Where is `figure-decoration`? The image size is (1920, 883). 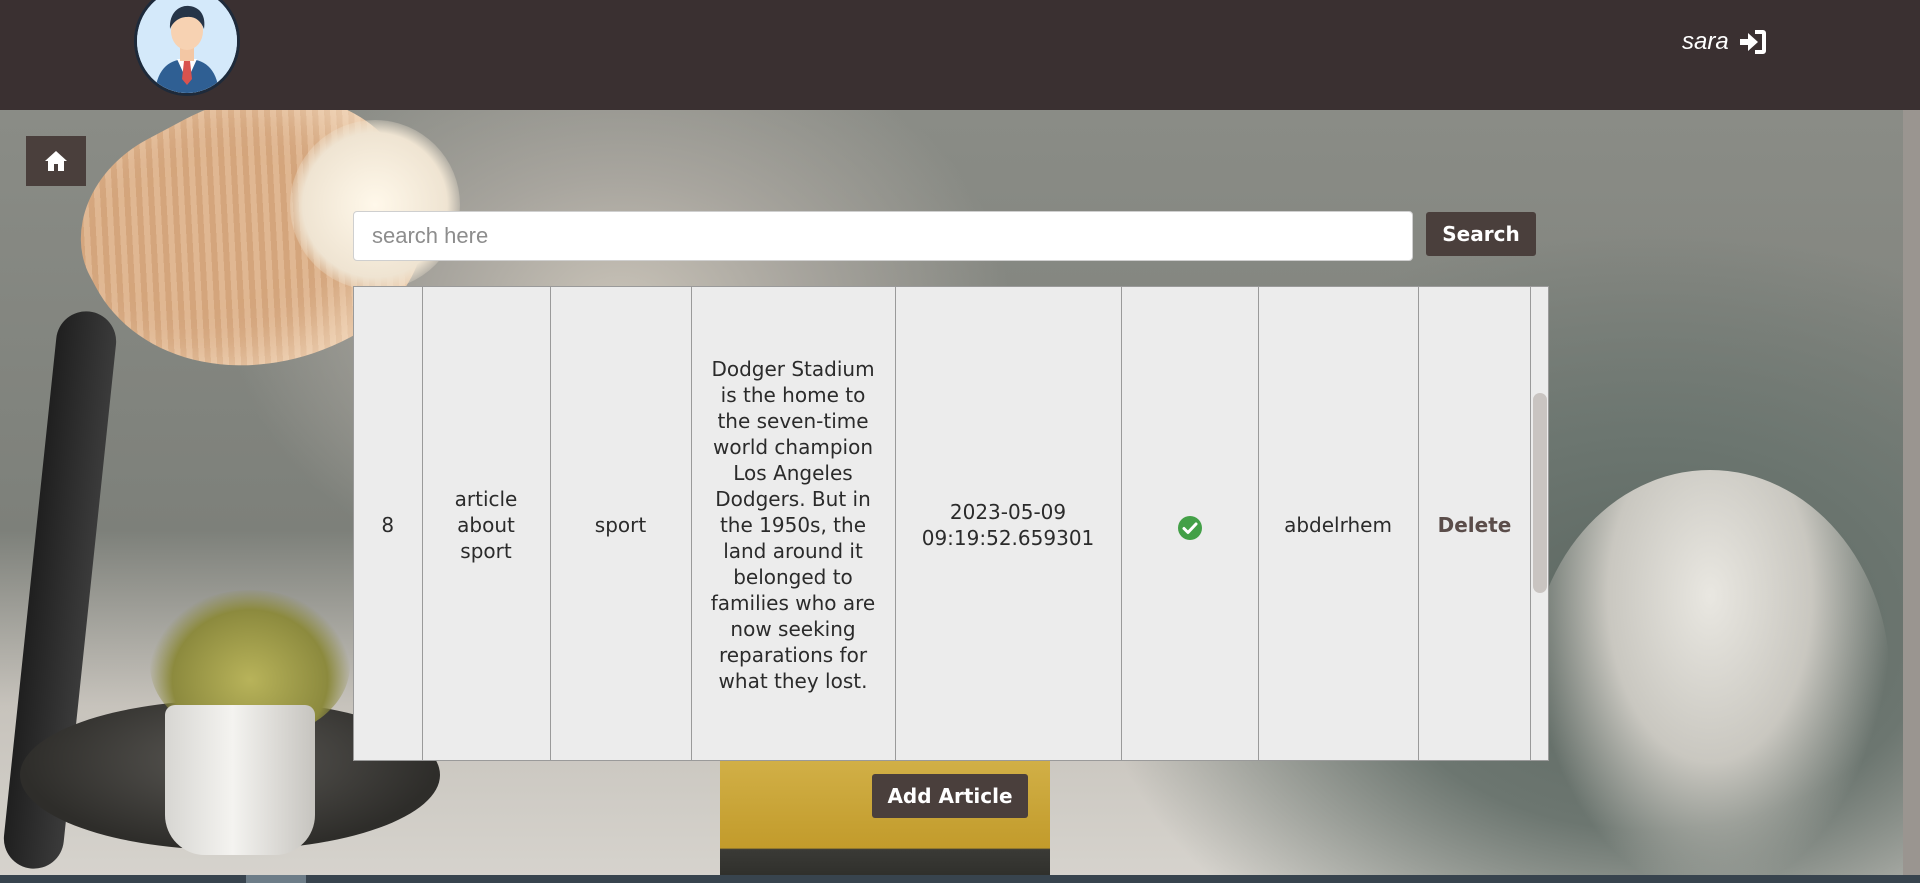 figure-decoration is located at coordinates (1710, 672).